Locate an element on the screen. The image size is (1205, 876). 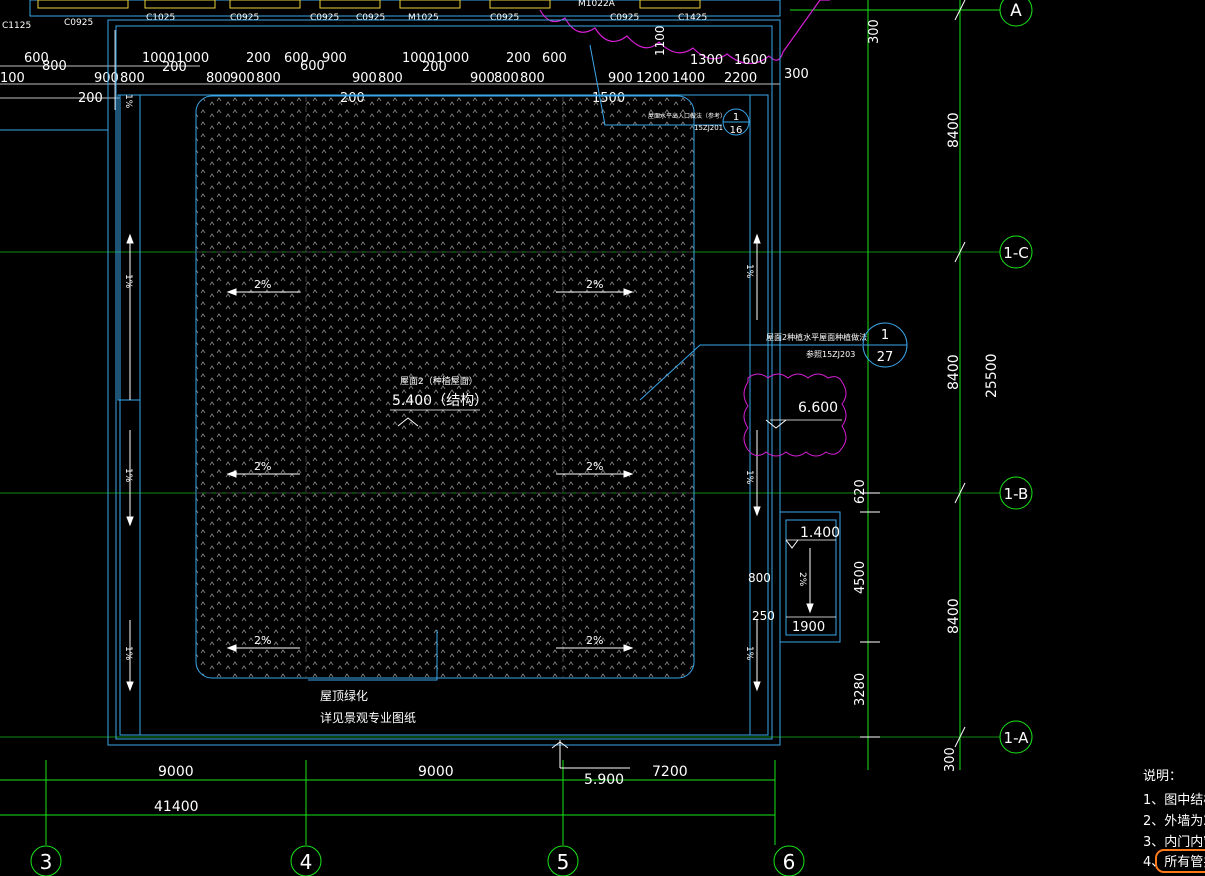
top-dim-300: 300 is located at coordinates (796, 74).